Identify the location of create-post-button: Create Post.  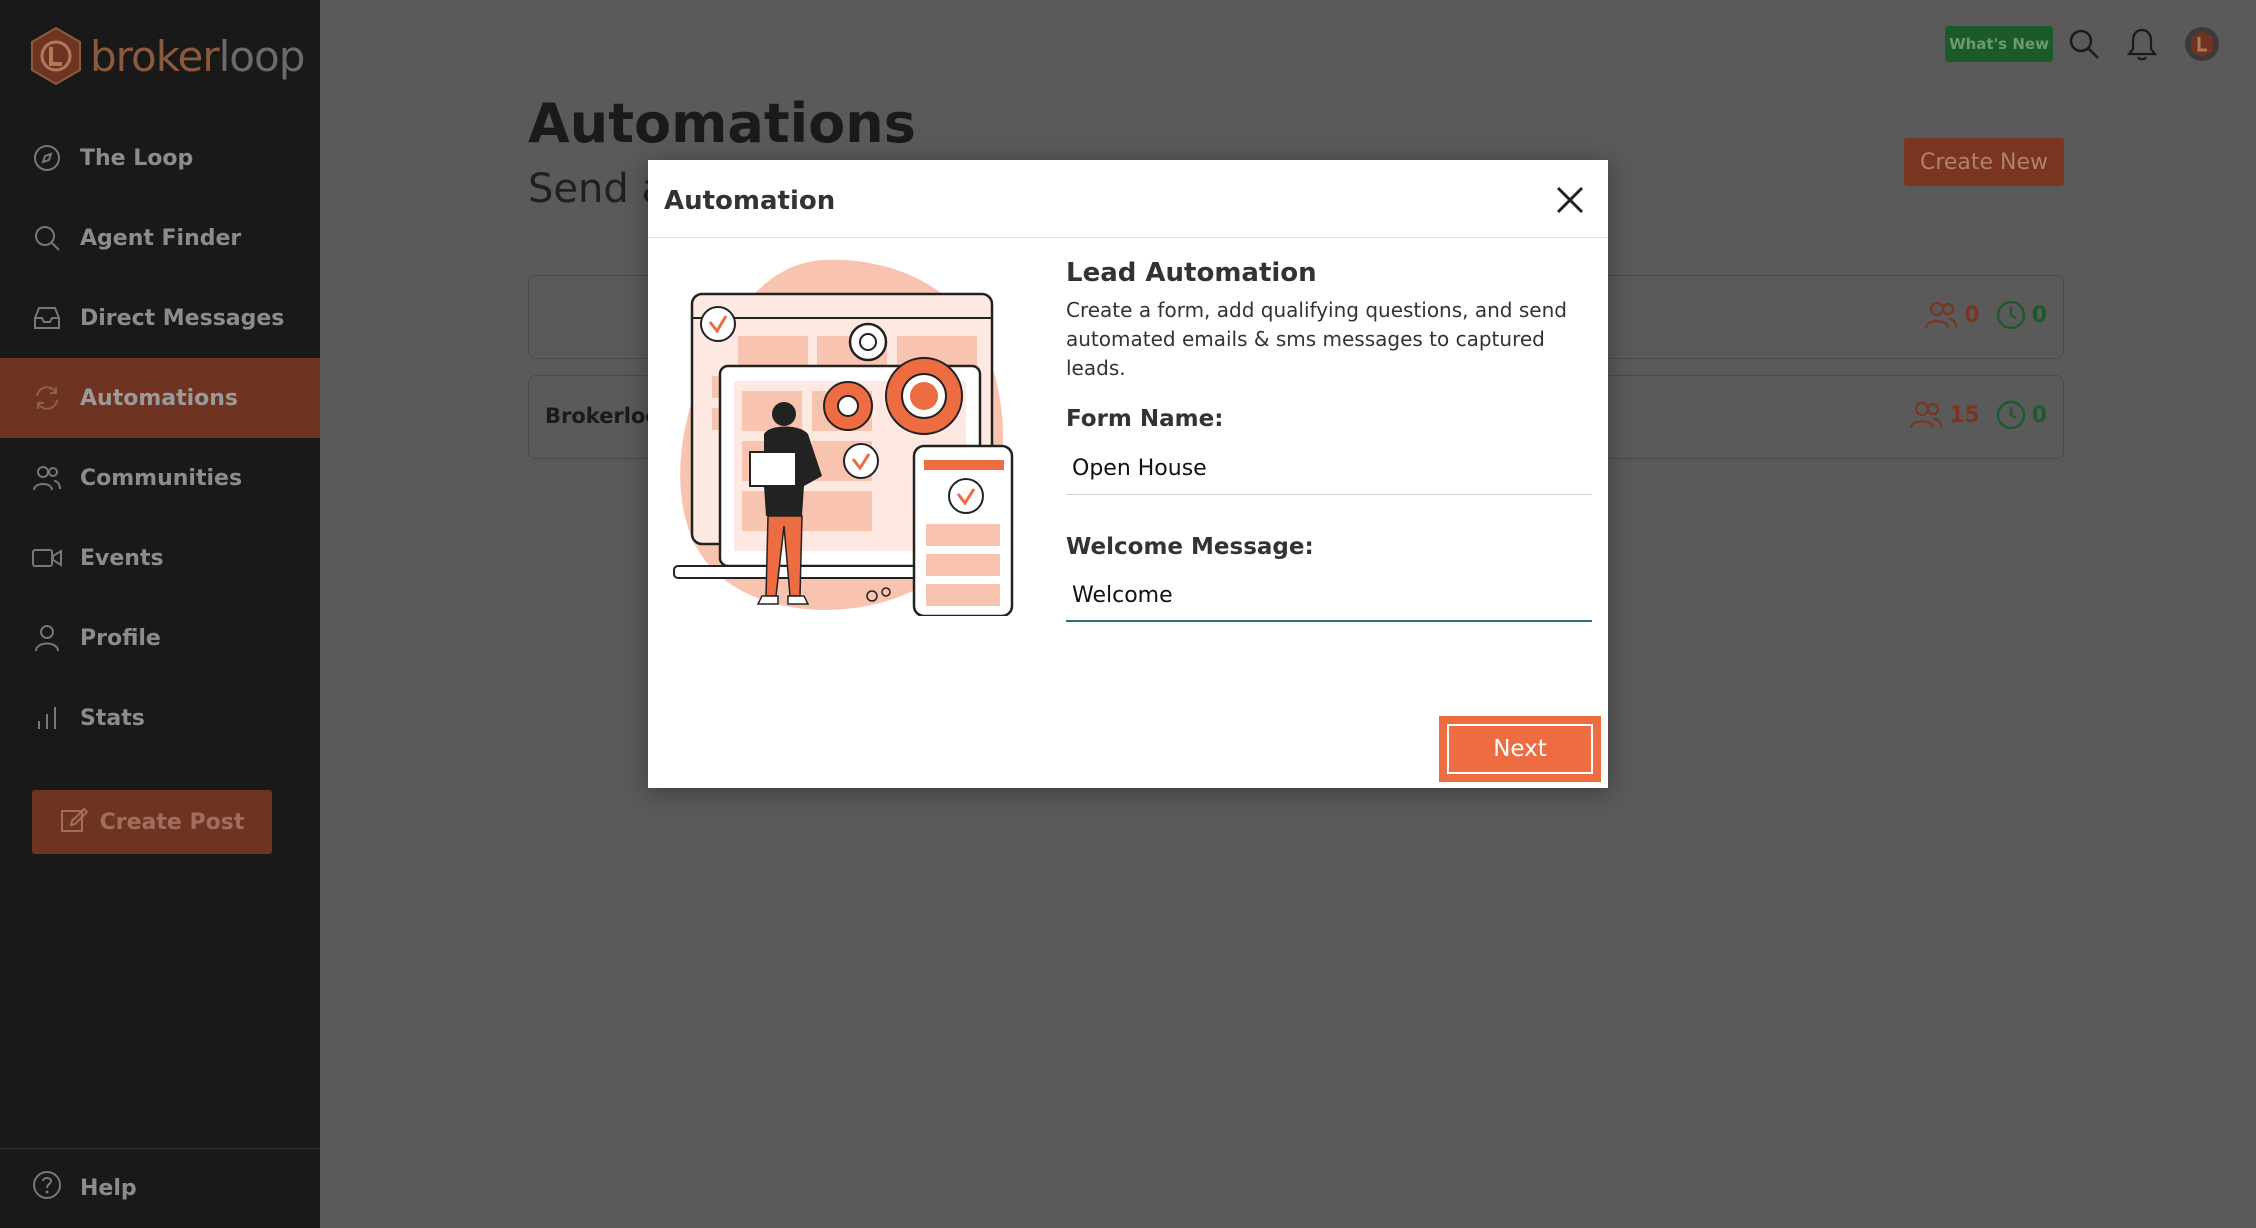
(152, 822).